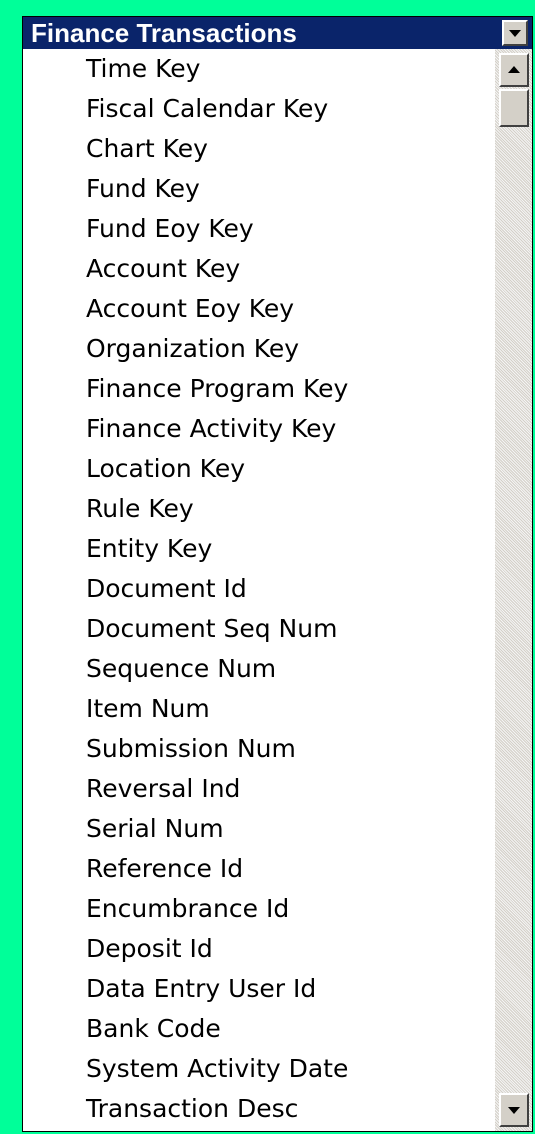 The height and width of the screenshot is (1134, 535). I want to click on list-item: Finance Program Key, so click(259, 389).